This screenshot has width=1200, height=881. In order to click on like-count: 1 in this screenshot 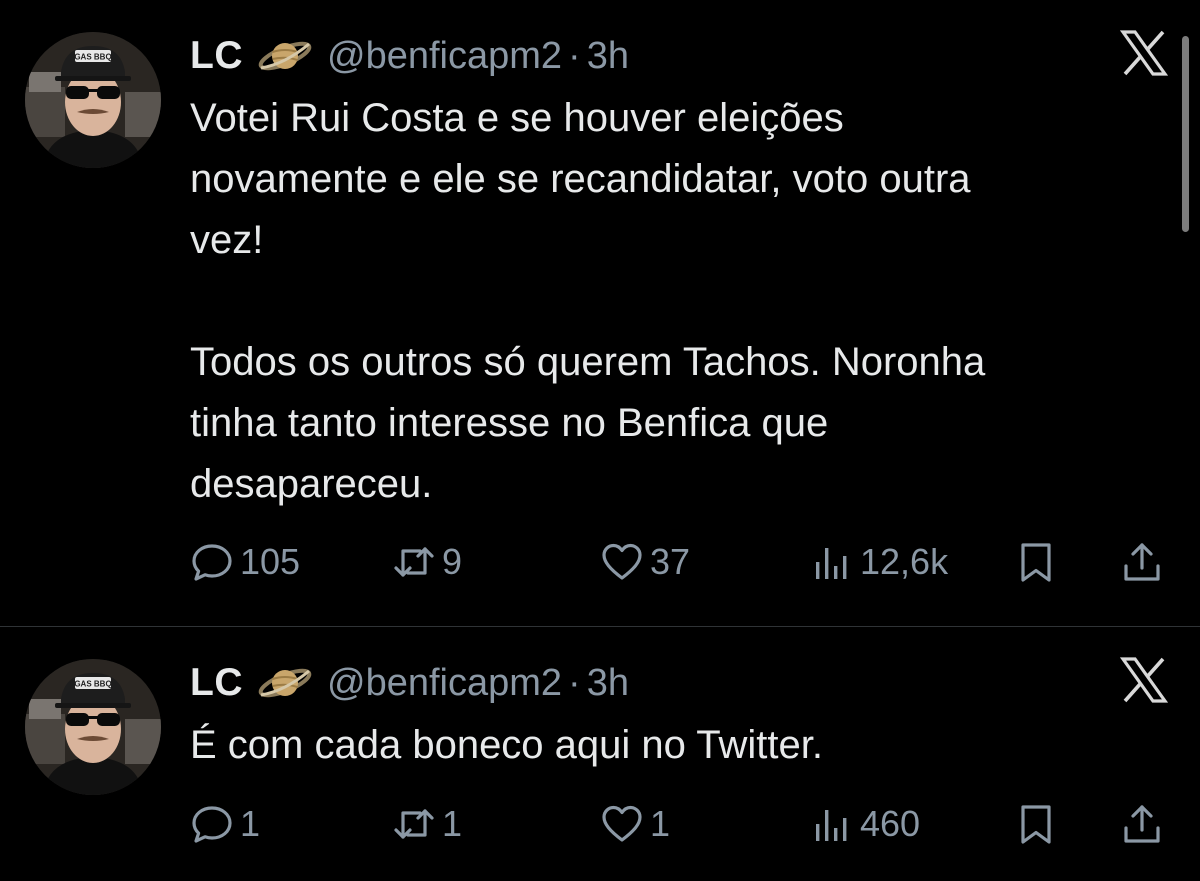, I will do `click(660, 823)`.